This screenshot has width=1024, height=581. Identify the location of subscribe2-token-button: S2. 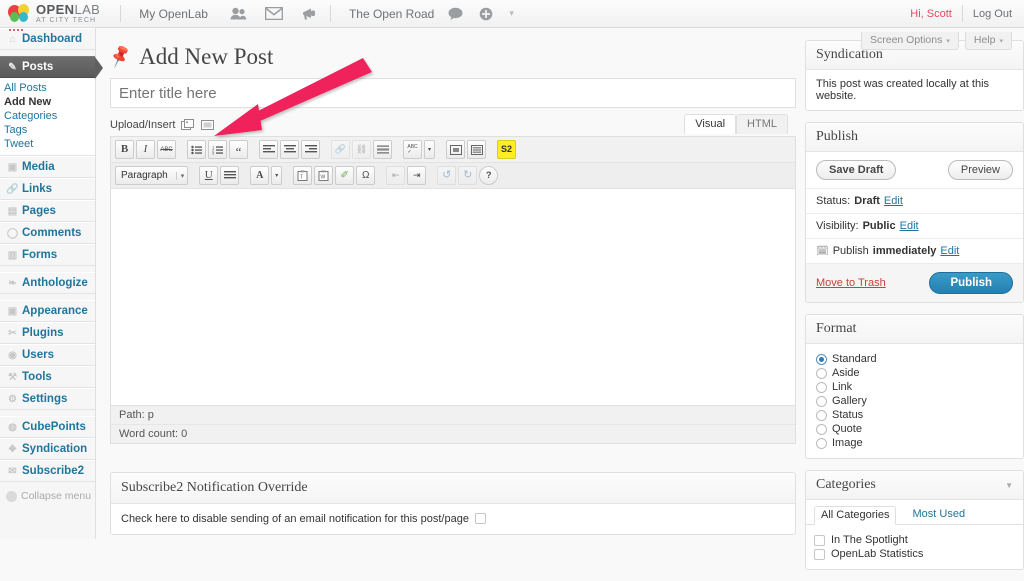
(506, 149).